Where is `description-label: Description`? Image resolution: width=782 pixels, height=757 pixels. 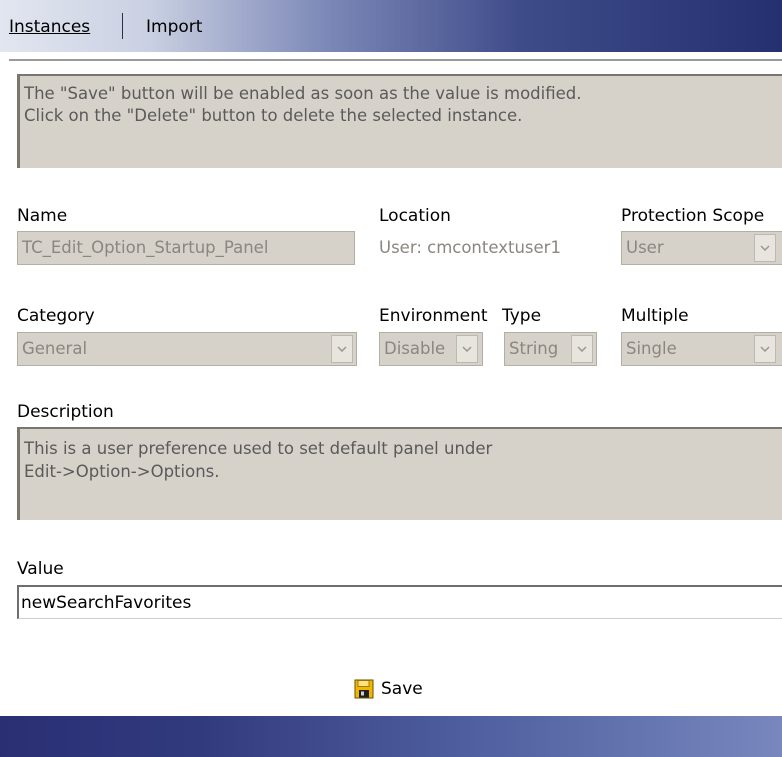
description-label: Description is located at coordinates (65, 412).